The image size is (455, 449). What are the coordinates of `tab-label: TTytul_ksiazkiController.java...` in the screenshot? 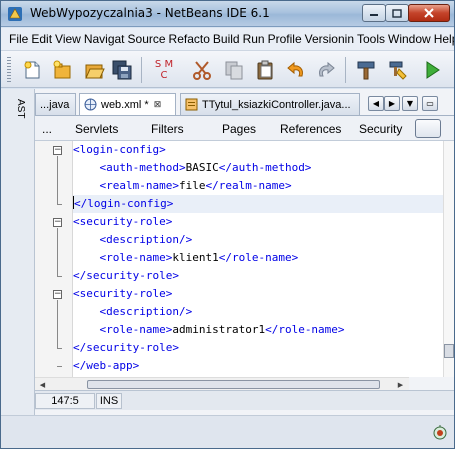 It's located at (276, 104).